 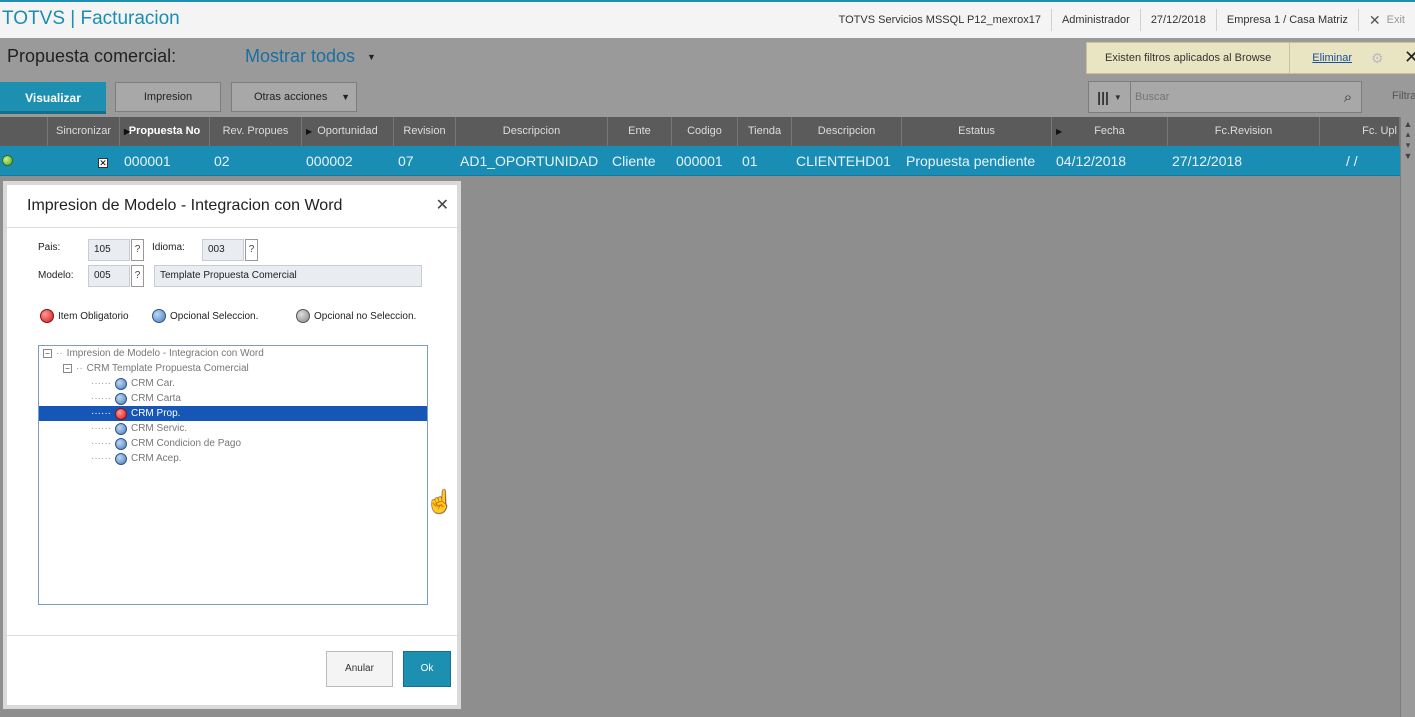 I want to click on filter-label: Filtra, so click(x=1403, y=96).